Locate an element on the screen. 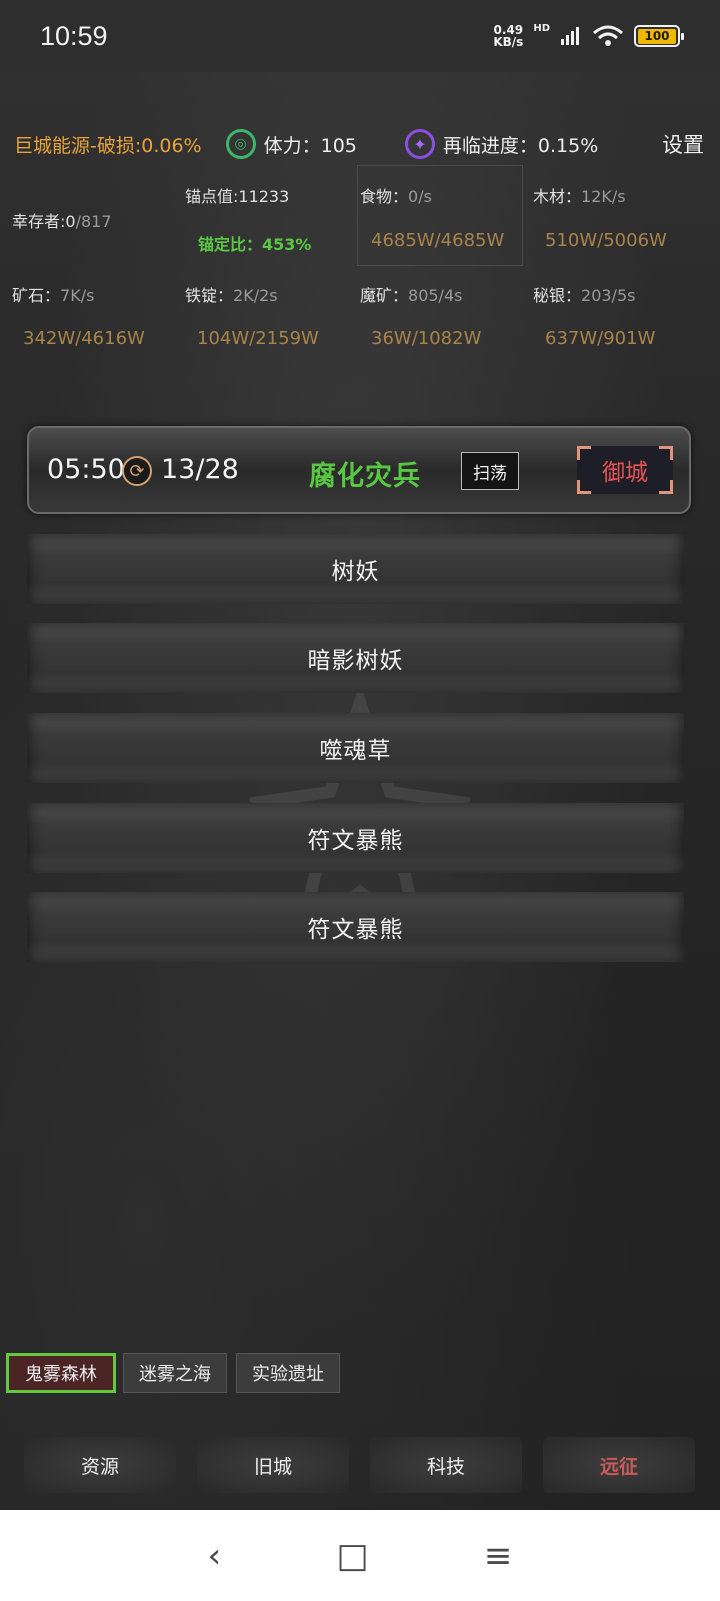 The height and width of the screenshot is (1601, 720). survivors: 幸存者:0/817 is located at coordinates (62, 220).